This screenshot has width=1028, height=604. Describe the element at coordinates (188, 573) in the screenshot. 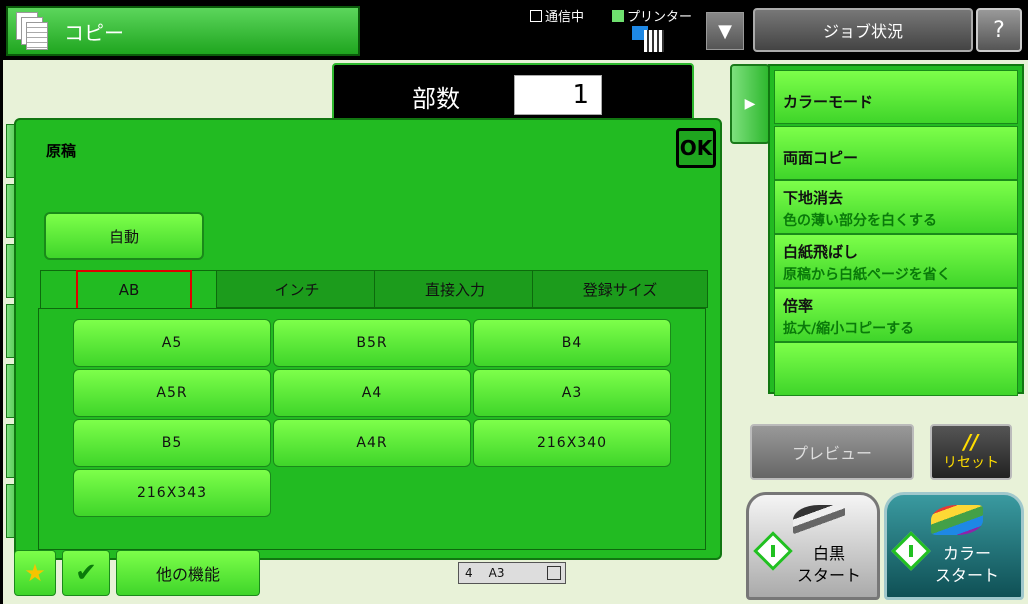

I see `other-functions-button: 他の機能` at that location.